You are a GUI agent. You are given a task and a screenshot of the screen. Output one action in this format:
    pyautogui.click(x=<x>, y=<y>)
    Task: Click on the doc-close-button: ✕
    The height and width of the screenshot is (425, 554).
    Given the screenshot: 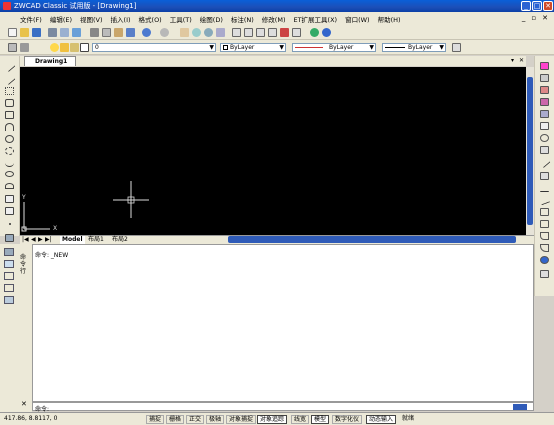 What is the action you would take?
    pyautogui.click(x=545, y=18)
    